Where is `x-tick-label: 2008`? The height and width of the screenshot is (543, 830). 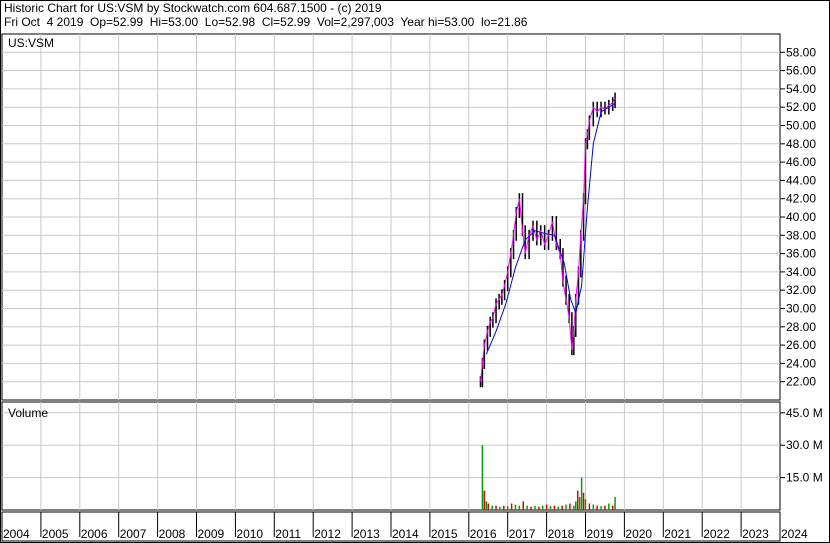 x-tick-label: 2008 is located at coordinates (172, 534).